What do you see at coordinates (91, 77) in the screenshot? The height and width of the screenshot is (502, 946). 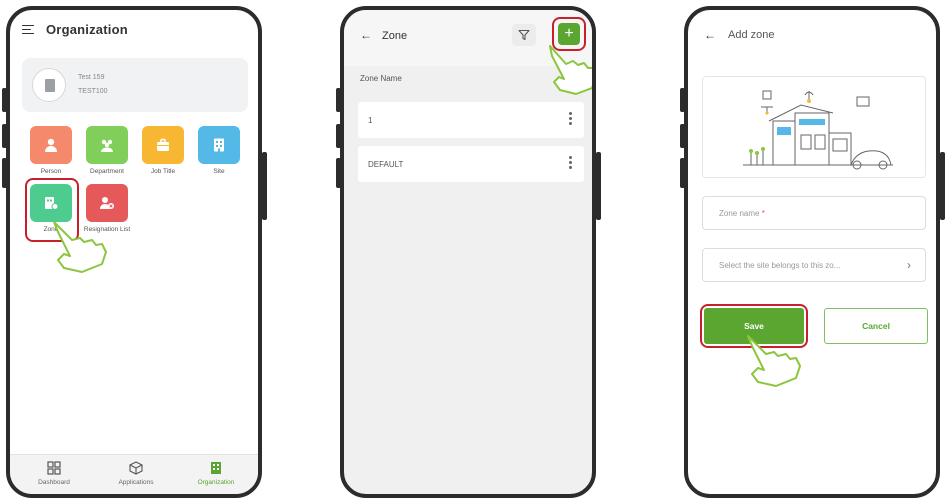 I see `organization-name: Test 159` at bounding box center [91, 77].